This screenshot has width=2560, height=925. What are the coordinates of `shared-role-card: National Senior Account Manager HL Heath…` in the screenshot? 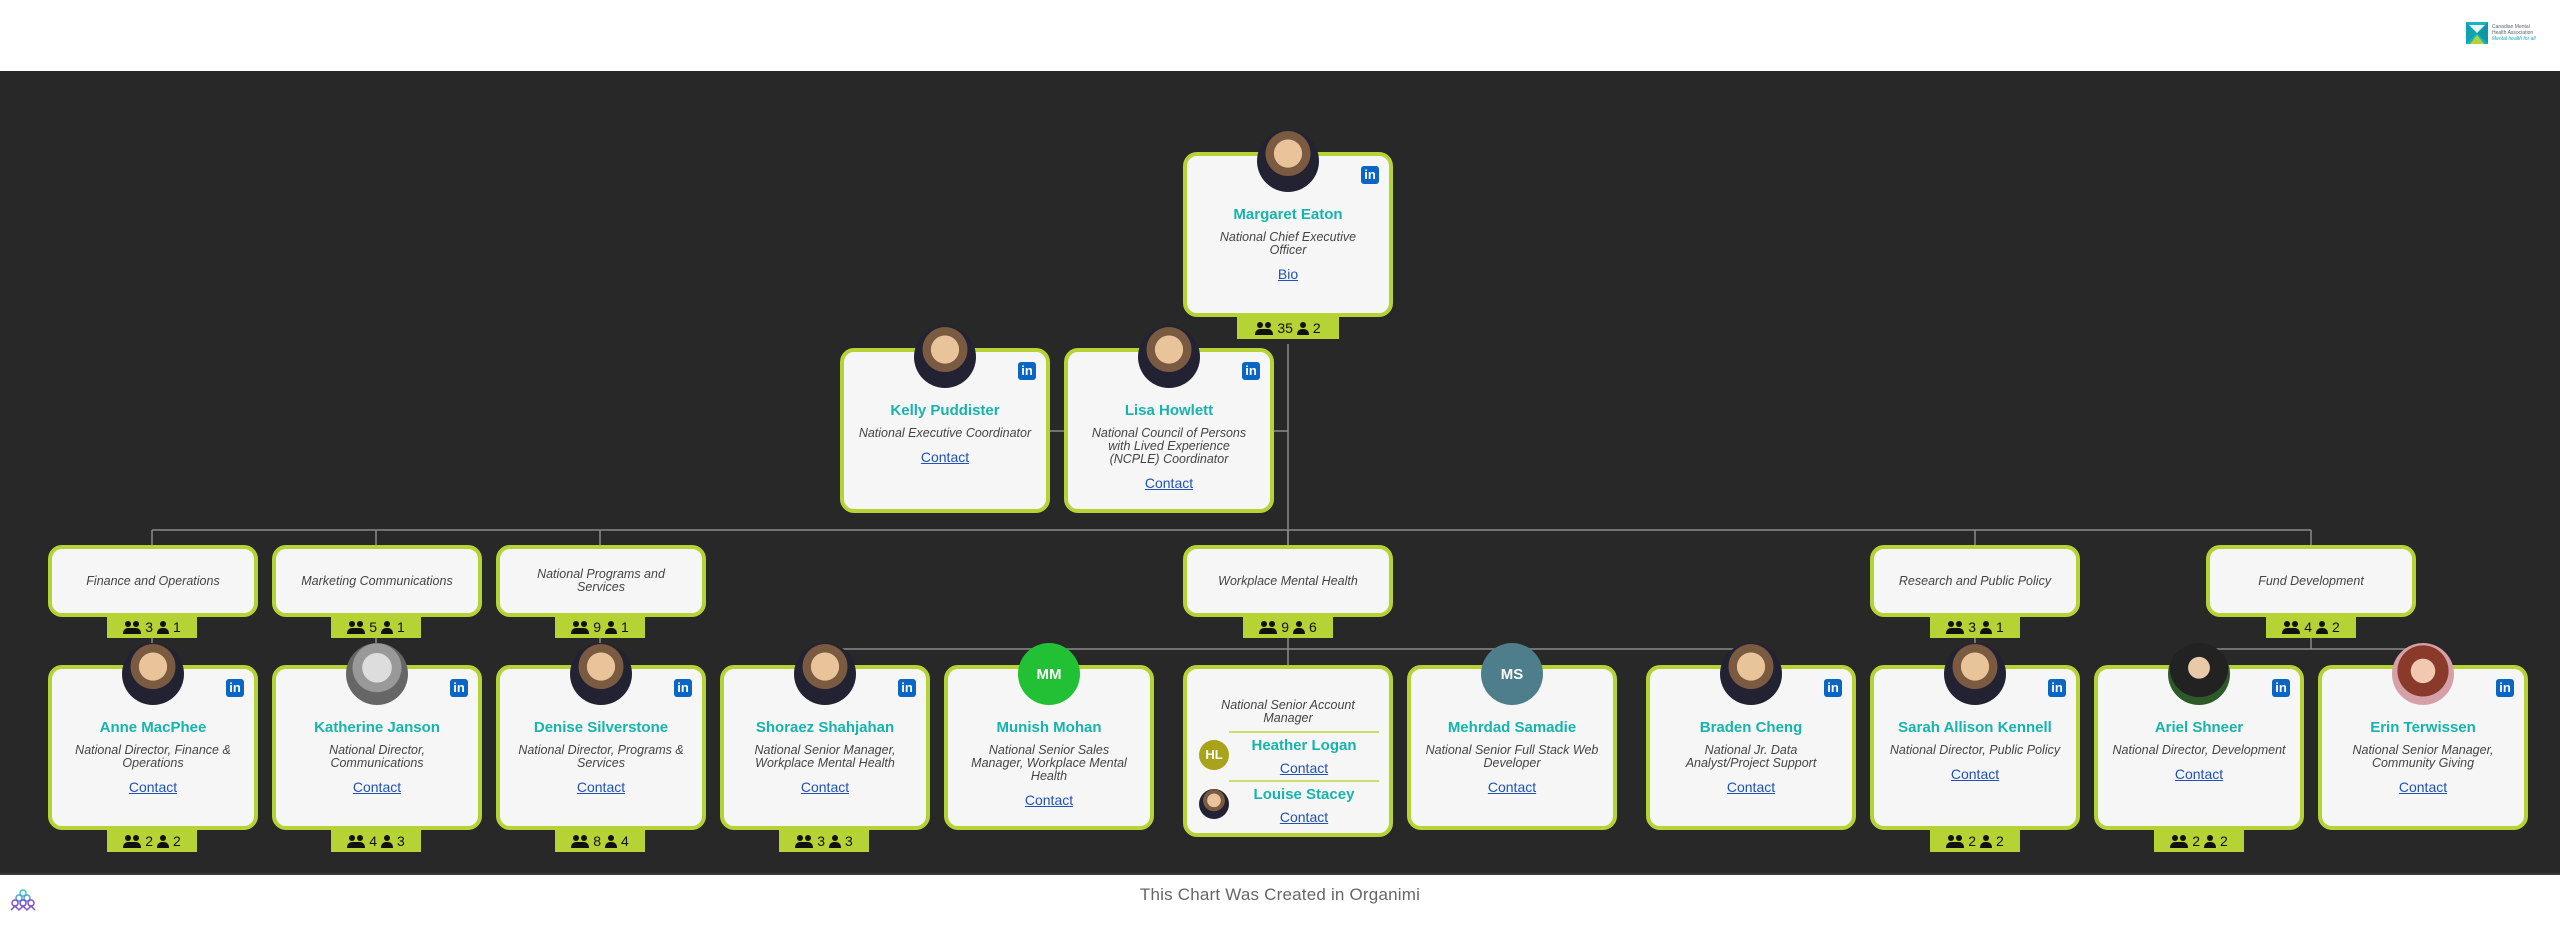 It's located at (1288, 751).